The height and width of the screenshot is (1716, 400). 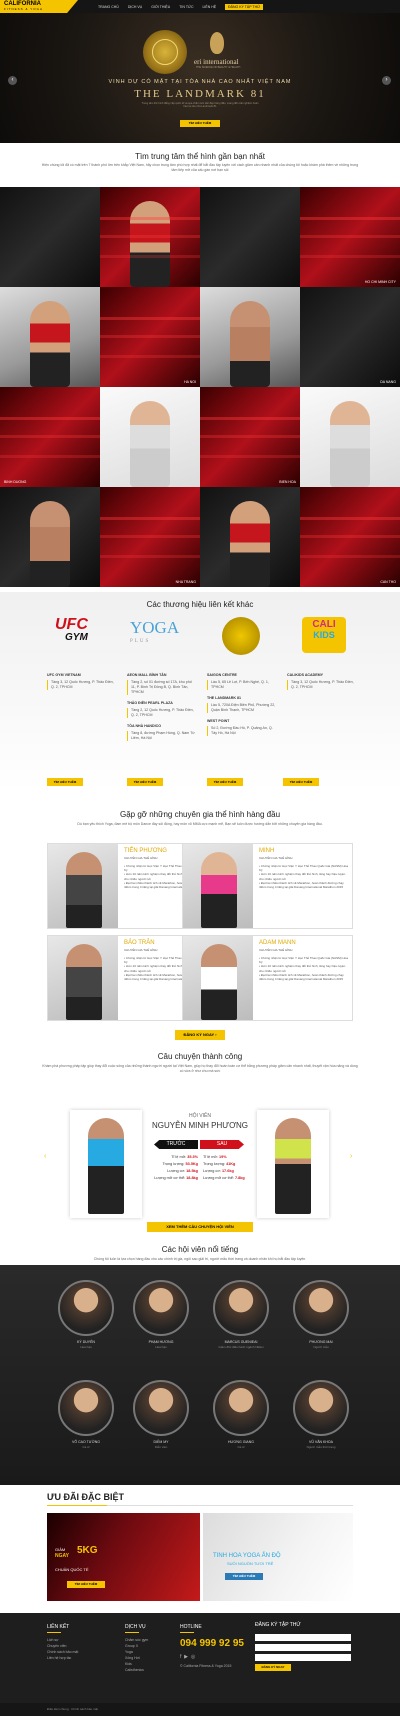 What do you see at coordinates (135, 7) in the screenshot?
I see `nav-services: DỊCH VỤ` at bounding box center [135, 7].